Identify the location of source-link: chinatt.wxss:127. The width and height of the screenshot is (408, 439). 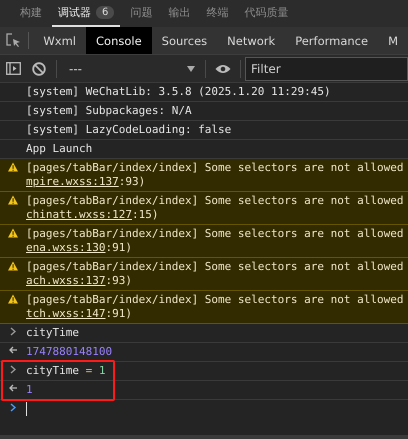
(79, 214).